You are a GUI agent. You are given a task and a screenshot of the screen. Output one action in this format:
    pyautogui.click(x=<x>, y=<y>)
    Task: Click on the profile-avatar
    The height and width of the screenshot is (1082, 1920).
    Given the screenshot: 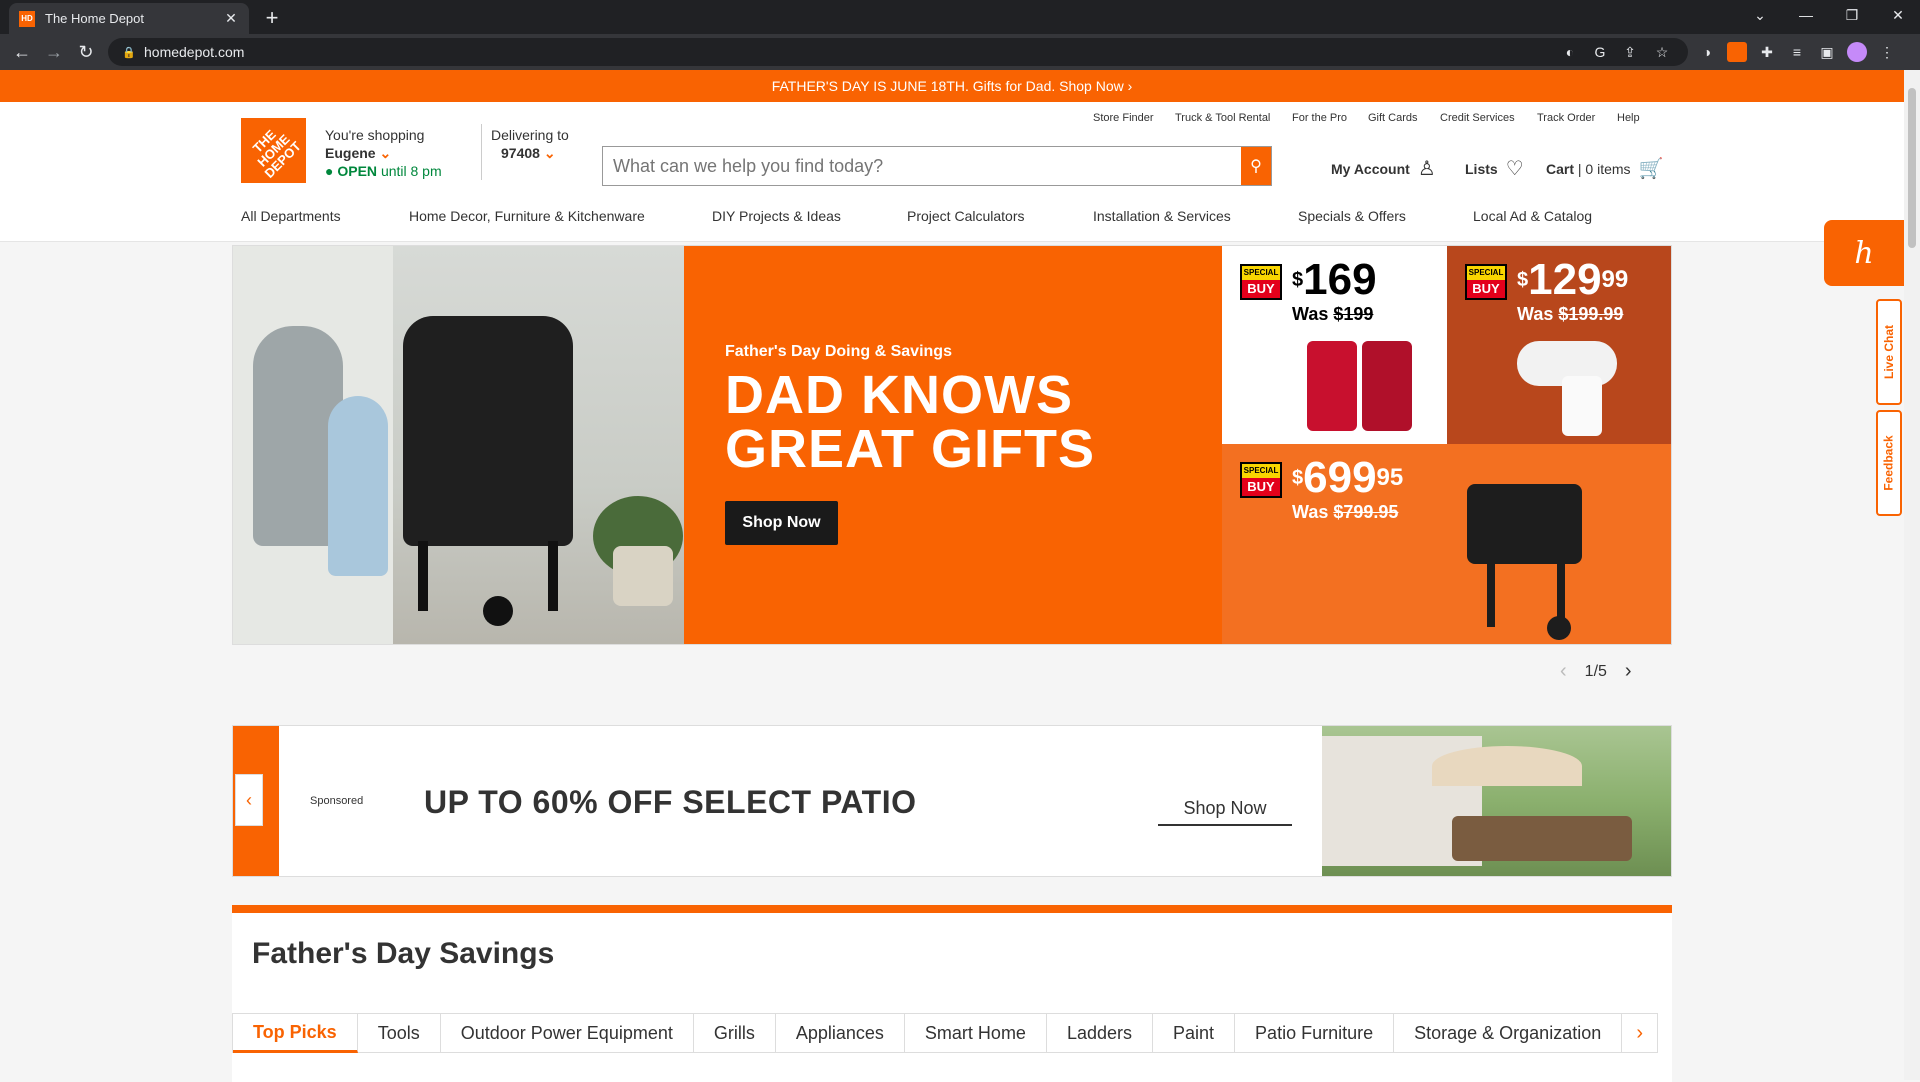 What is the action you would take?
    pyautogui.click(x=1857, y=52)
    